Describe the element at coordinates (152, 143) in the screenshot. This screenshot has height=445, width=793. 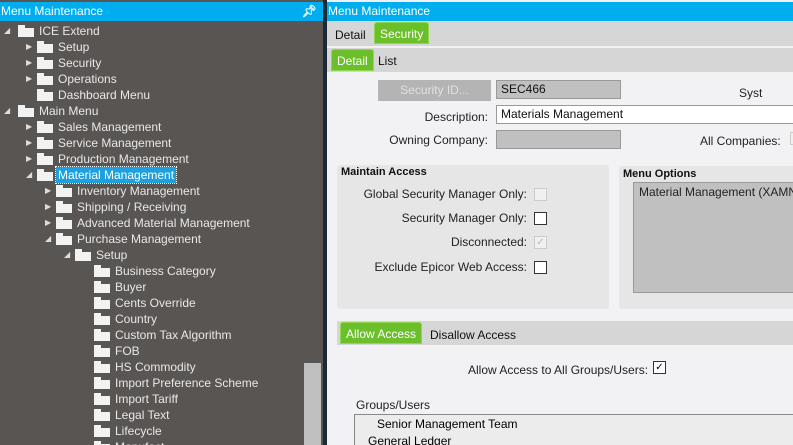
I see `tree-node: ▶ Service Management` at that location.